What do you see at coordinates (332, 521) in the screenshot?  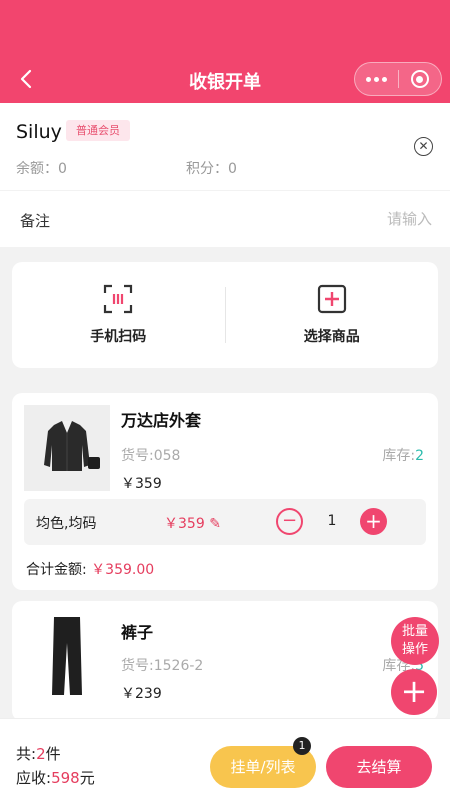 I see `quantity-value: 1` at bounding box center [332, 521].